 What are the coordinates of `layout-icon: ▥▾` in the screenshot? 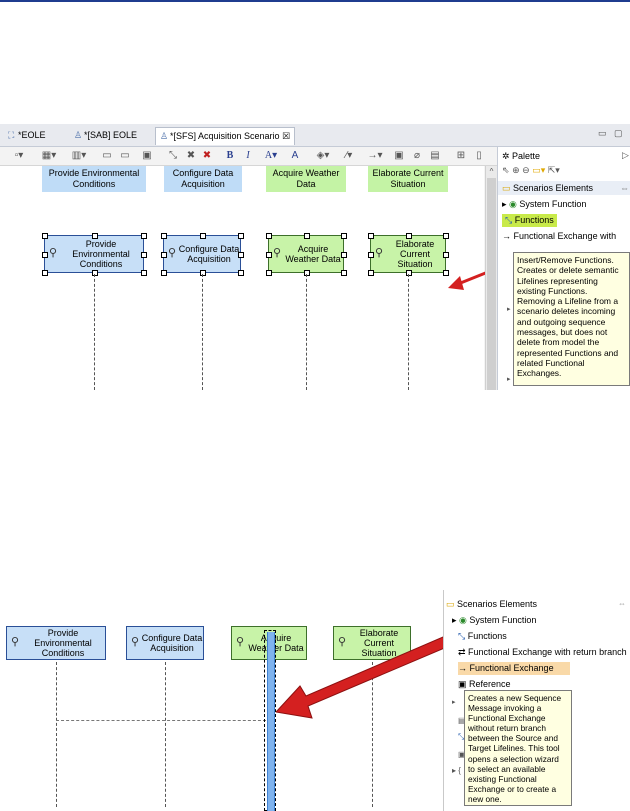 It's located at (79, 156).